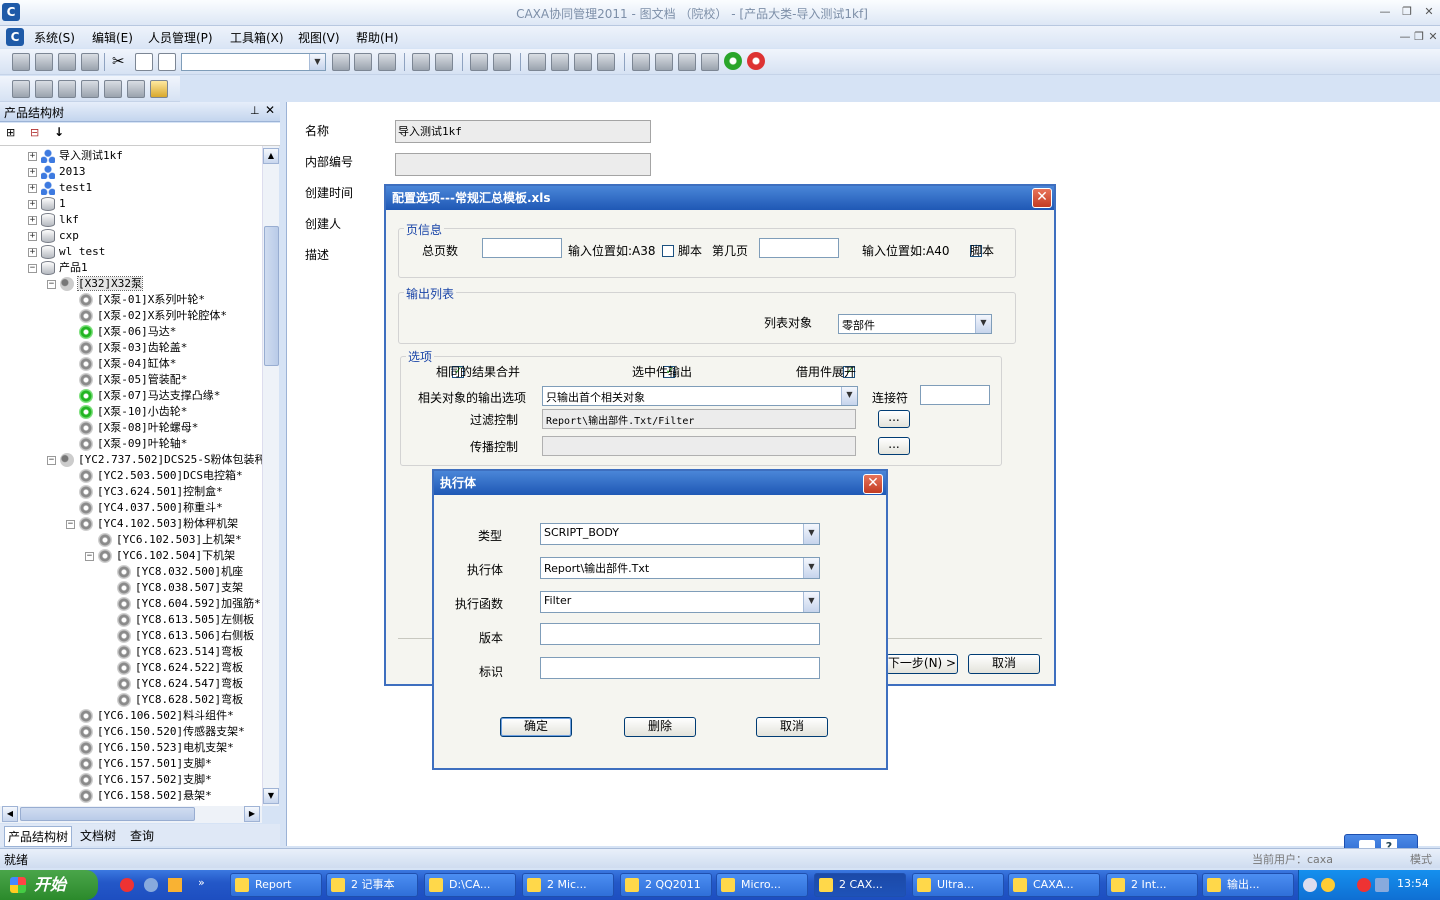  What do you see at coordinates (666, 885) in the screenshot?
I see `taskbar-button: 2 QQ2011` at bounding box center [666, 885].